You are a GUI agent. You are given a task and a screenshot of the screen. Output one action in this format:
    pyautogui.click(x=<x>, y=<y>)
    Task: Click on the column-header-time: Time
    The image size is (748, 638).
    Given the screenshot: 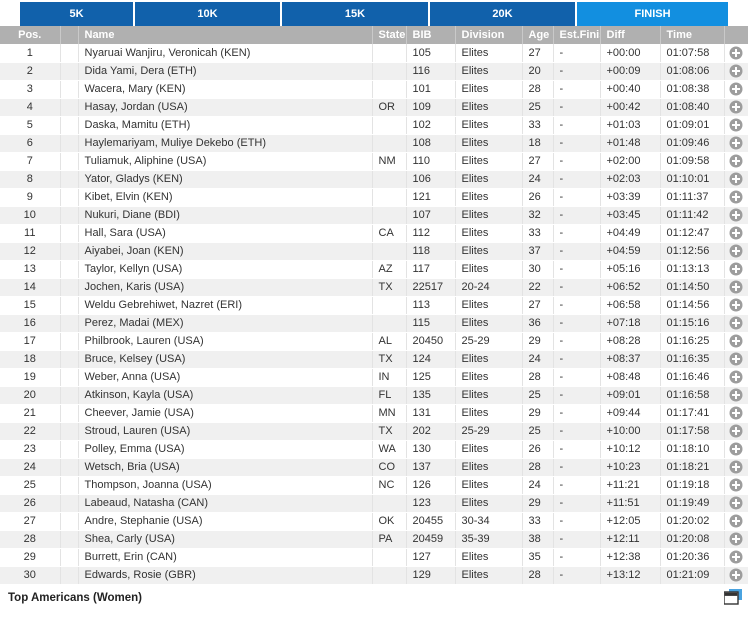 What is the action you would take?
    pyautogui.click(x=692, y=35)
    